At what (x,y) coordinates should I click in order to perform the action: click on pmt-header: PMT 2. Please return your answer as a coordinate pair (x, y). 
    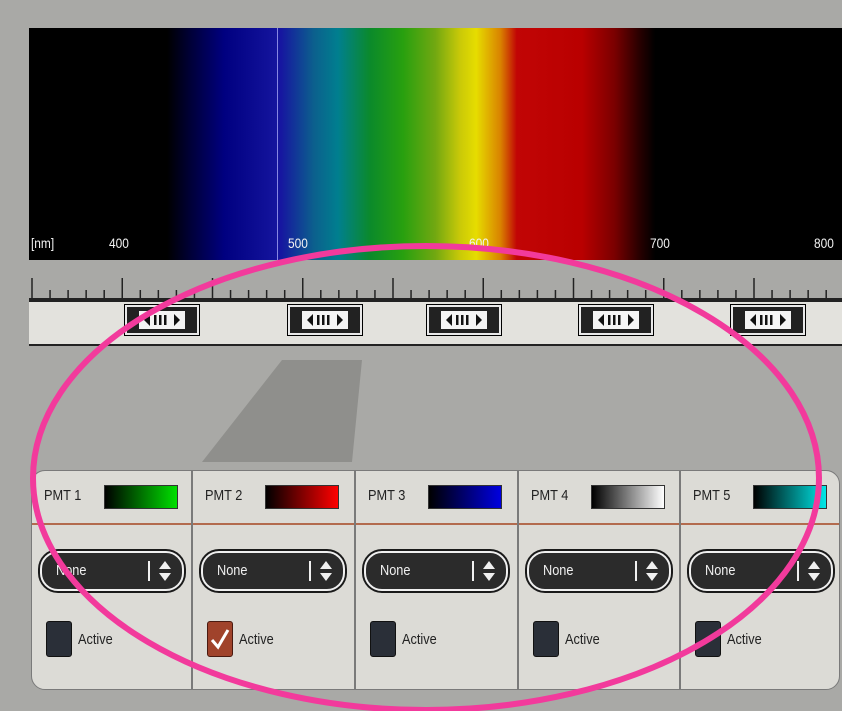
    Looking at the image, I should click on (273, 498).